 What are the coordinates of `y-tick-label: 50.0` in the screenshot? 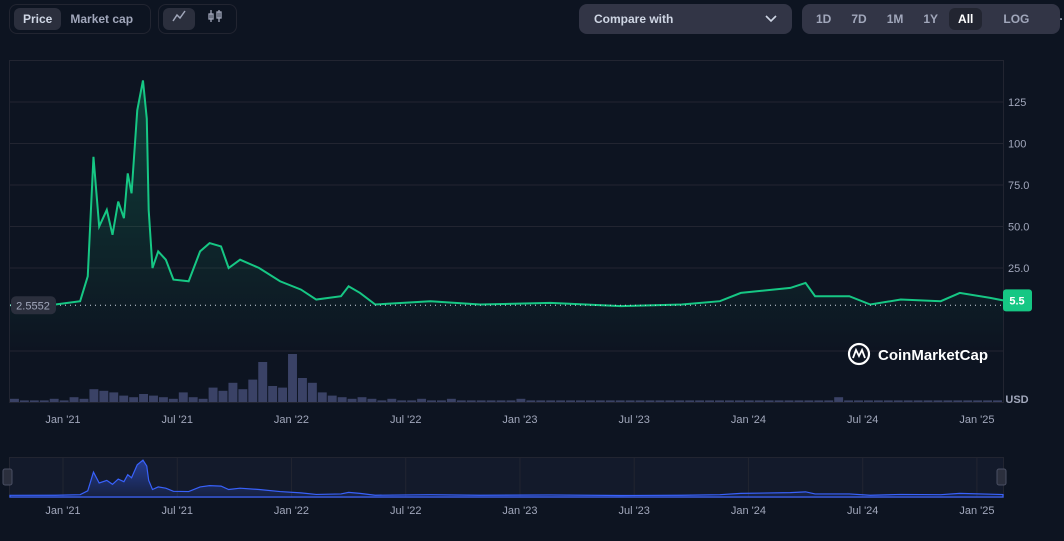 It's located at (1018, 228).